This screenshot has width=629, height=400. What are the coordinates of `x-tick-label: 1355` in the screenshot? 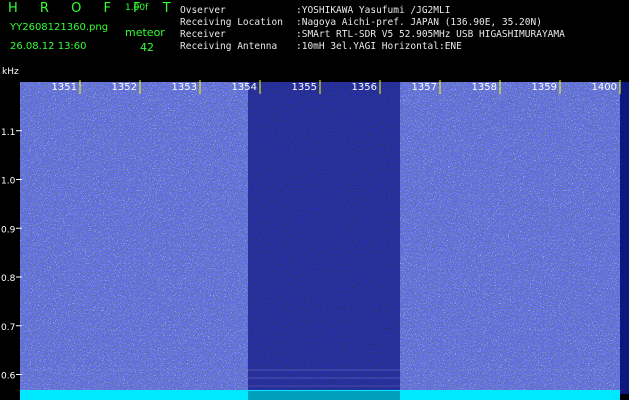 It's located at (304, 87).